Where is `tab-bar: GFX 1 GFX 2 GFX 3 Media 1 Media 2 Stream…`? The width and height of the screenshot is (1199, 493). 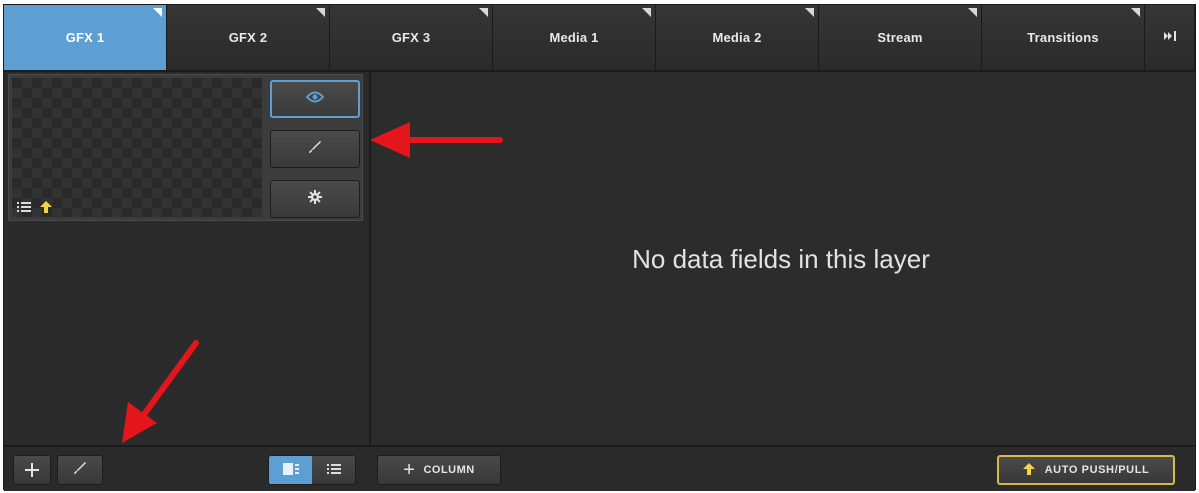 tab-bar: GFX 1 GFX 2 GFX 3 Media 1 Media 2 Stream… is located at coordinates (599, 38).